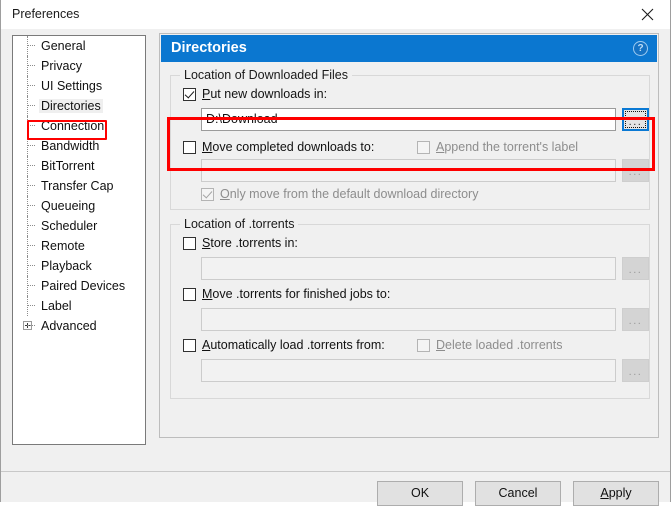  I want to click on sidebar-item-transfer-cap: Transfer Cap, so click(79, 186).